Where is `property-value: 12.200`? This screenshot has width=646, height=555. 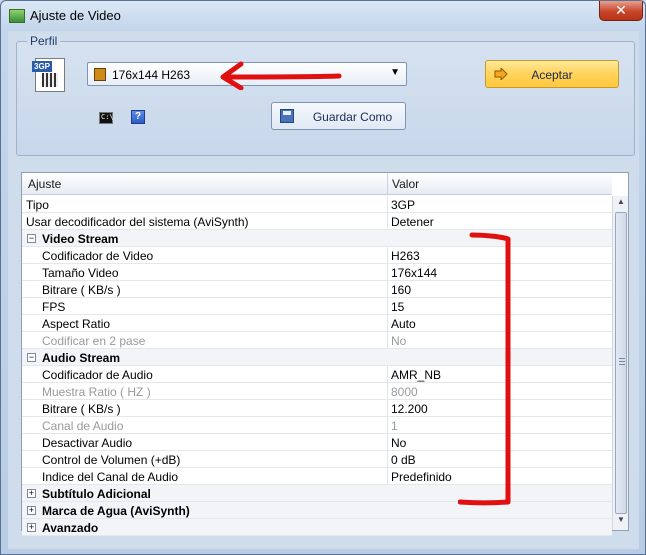
property-value: 12.200 is located at coordinates (409, 409).